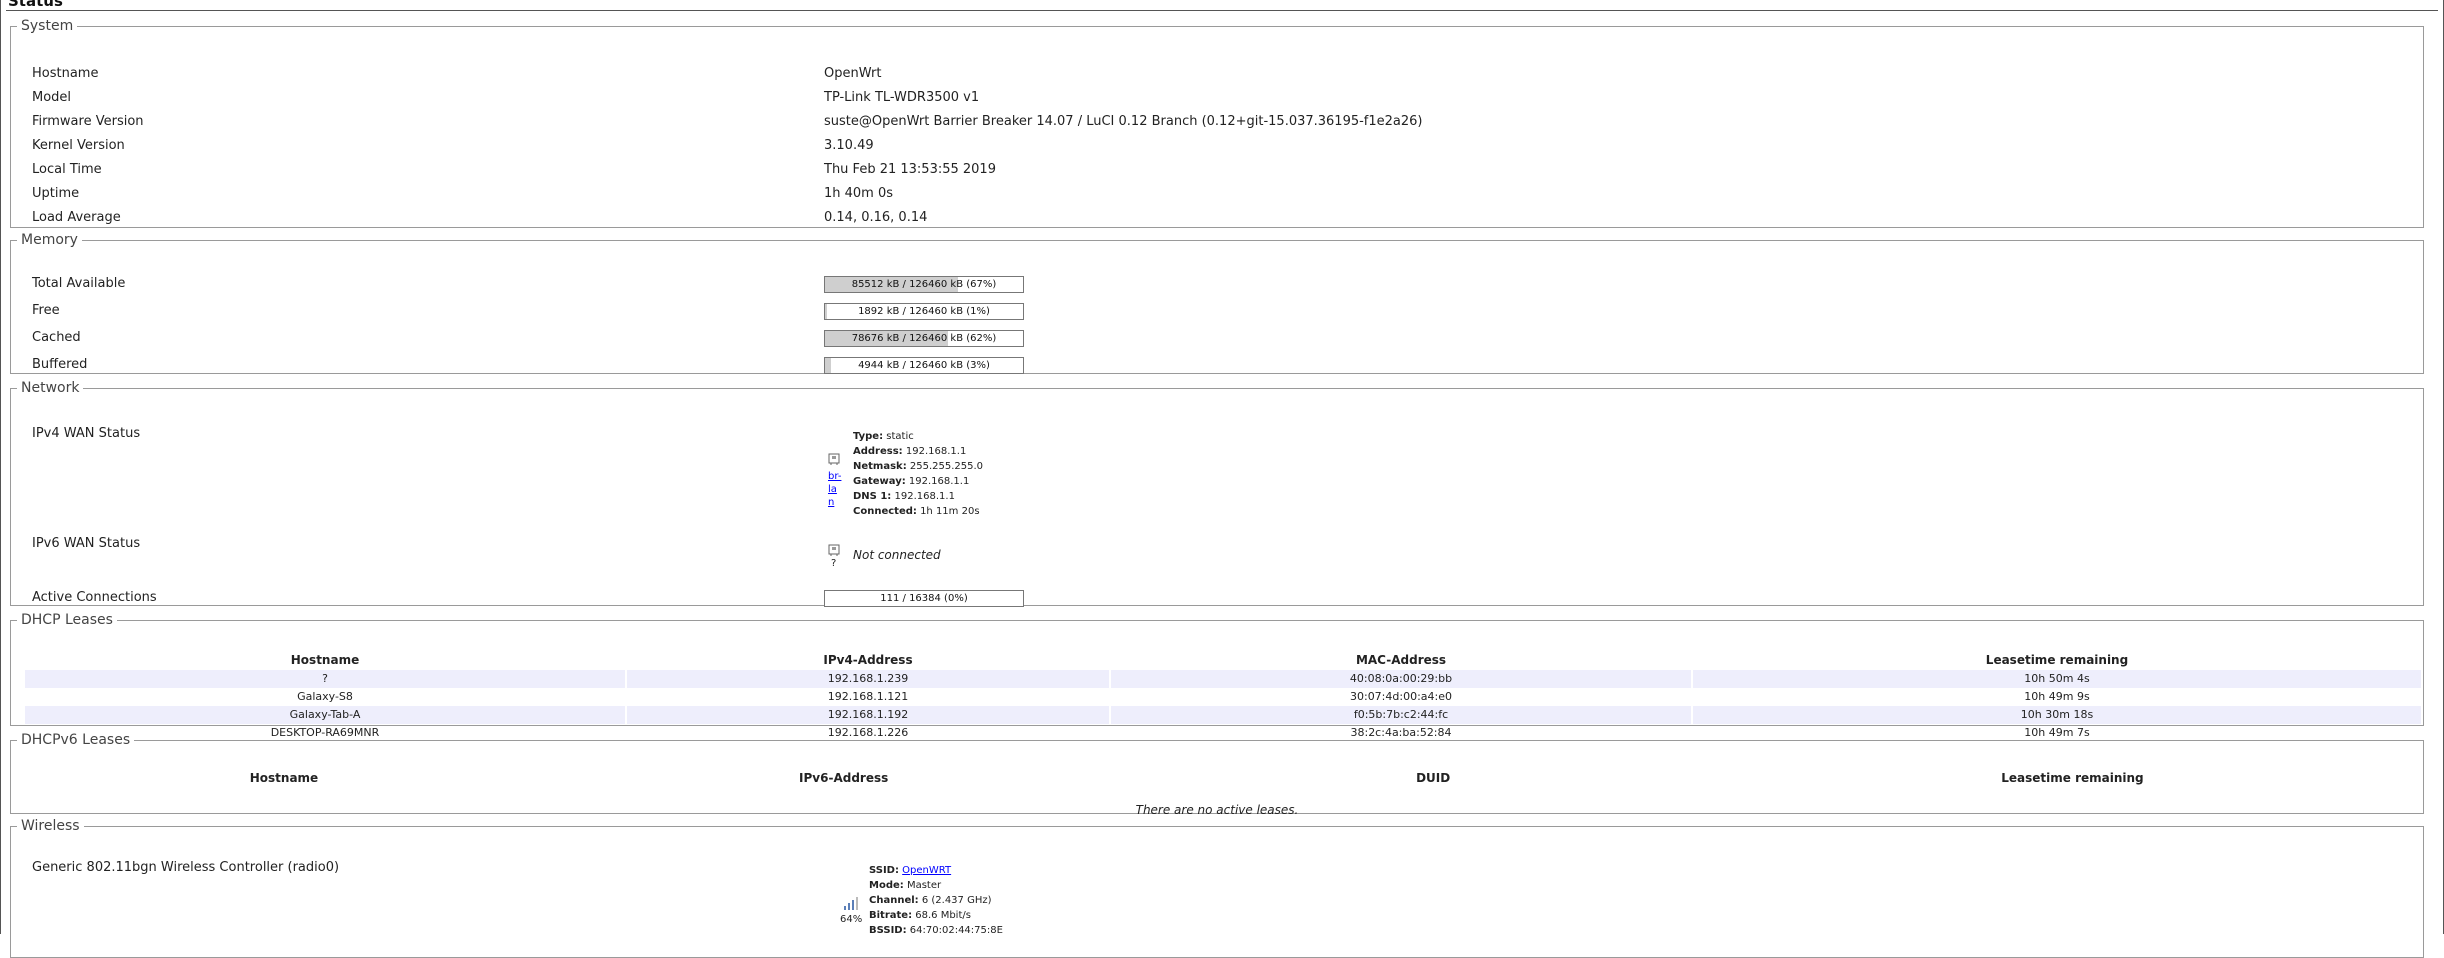  I want to click on lease-time: 10h 49m 9s, so click(2057, 696).